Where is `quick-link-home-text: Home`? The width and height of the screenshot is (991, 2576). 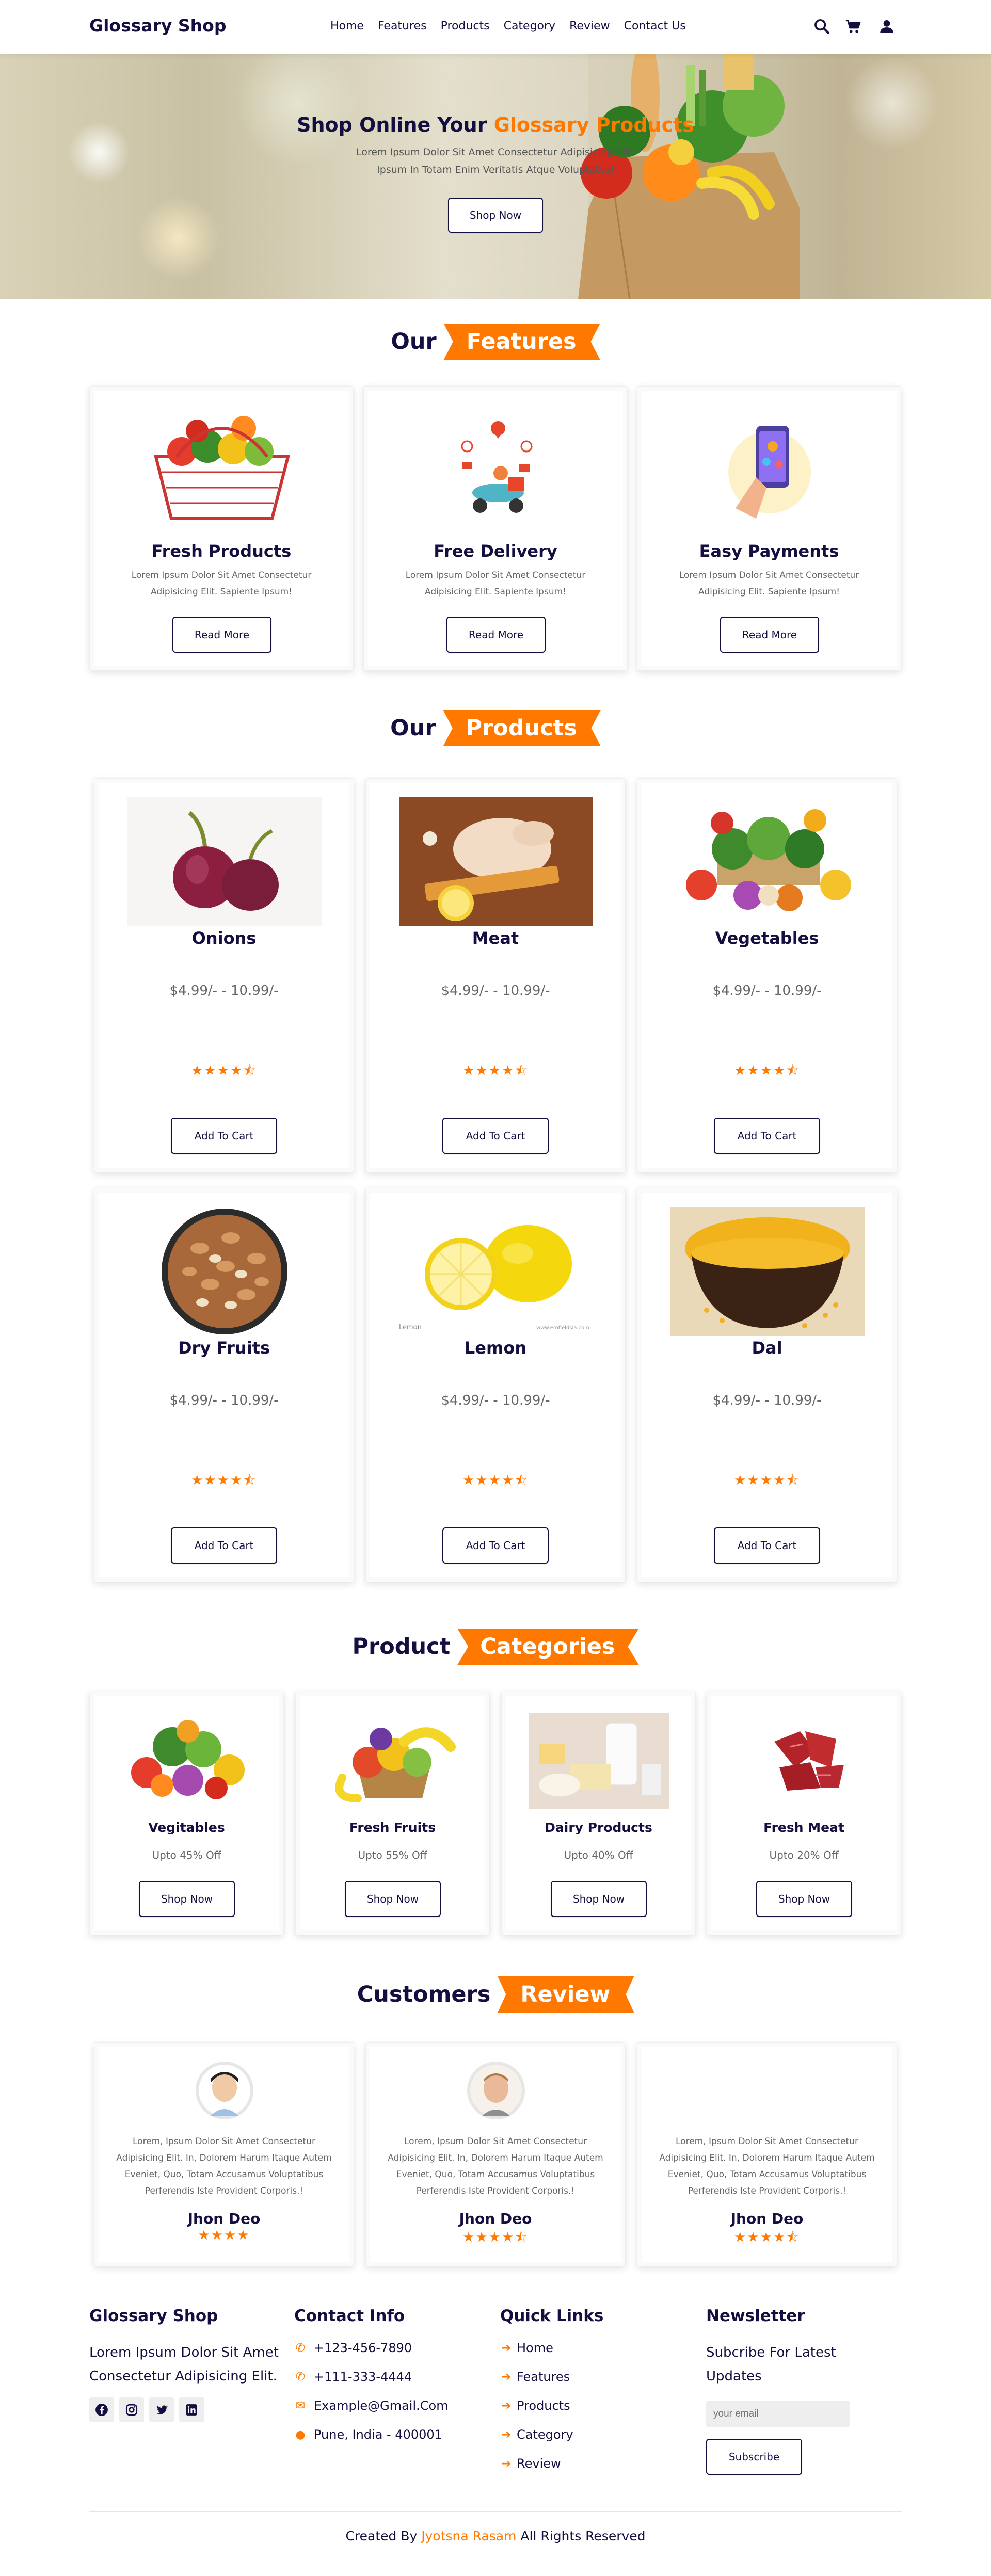 quick-link-home-text: Home is located at coordinates (535, 2348).